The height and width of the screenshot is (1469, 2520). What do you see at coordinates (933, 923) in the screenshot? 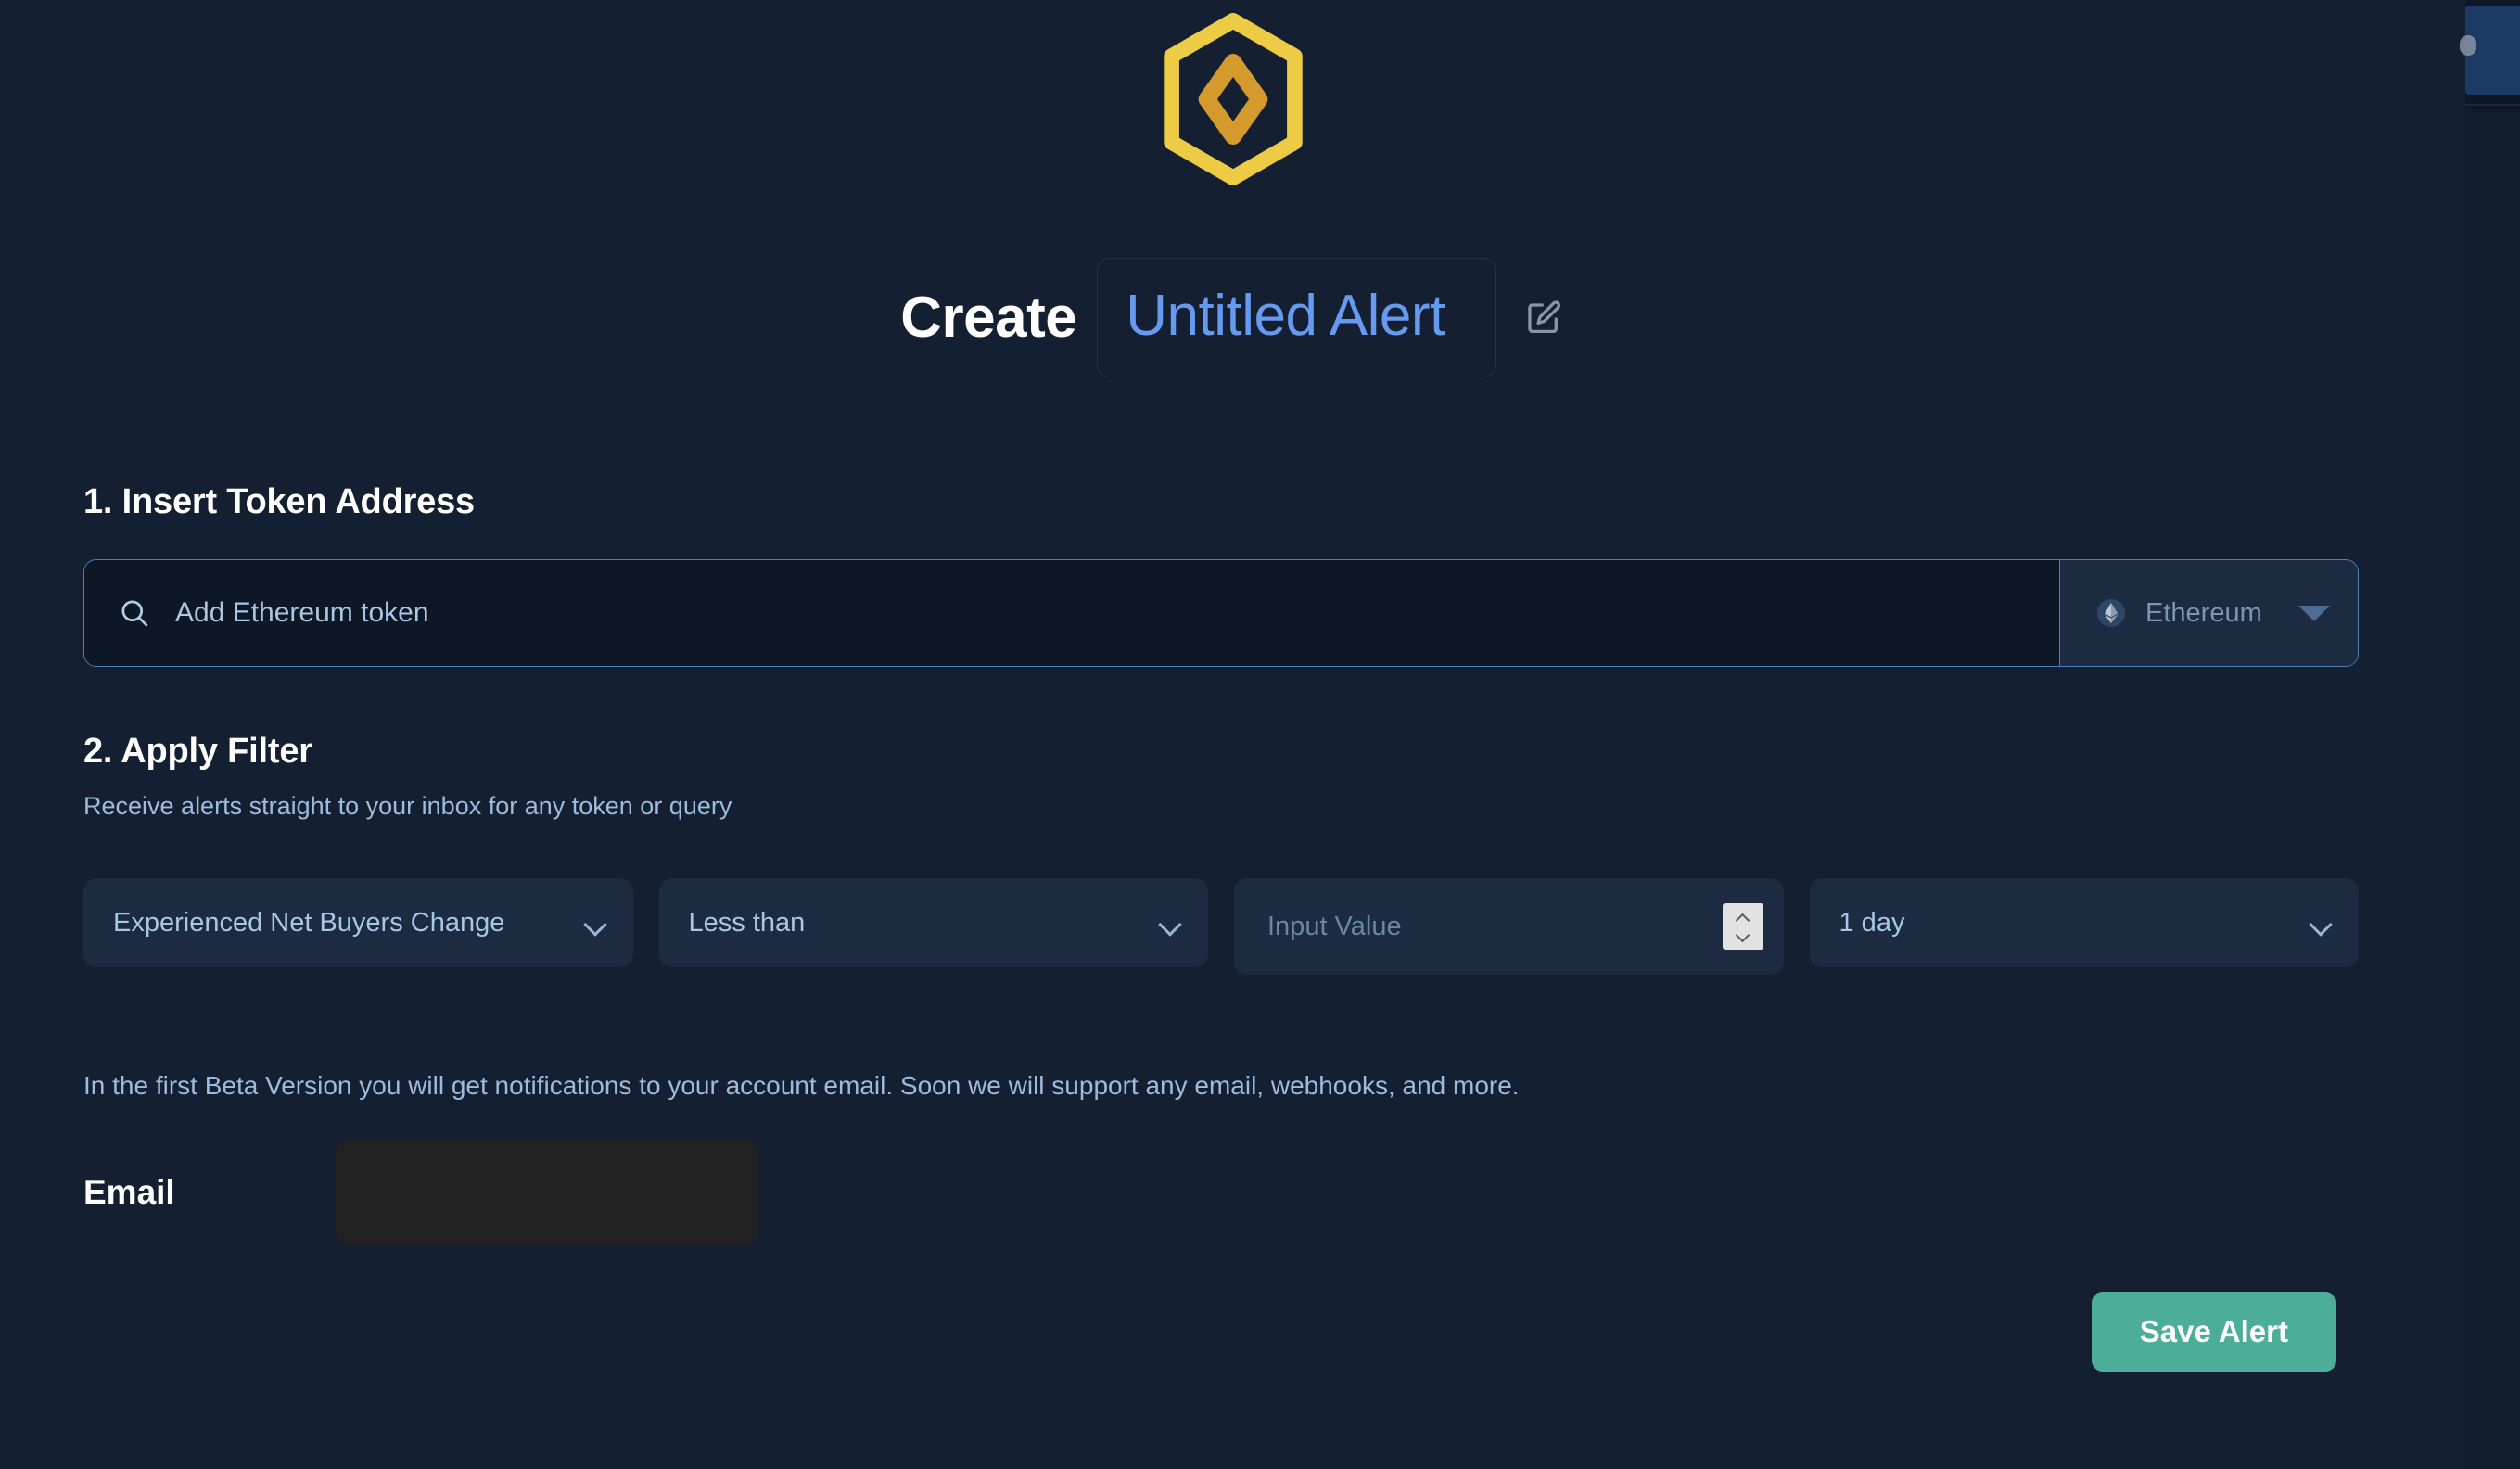
I see `filter-operator-dropdown: Less than` at bounding box center [933, 923].